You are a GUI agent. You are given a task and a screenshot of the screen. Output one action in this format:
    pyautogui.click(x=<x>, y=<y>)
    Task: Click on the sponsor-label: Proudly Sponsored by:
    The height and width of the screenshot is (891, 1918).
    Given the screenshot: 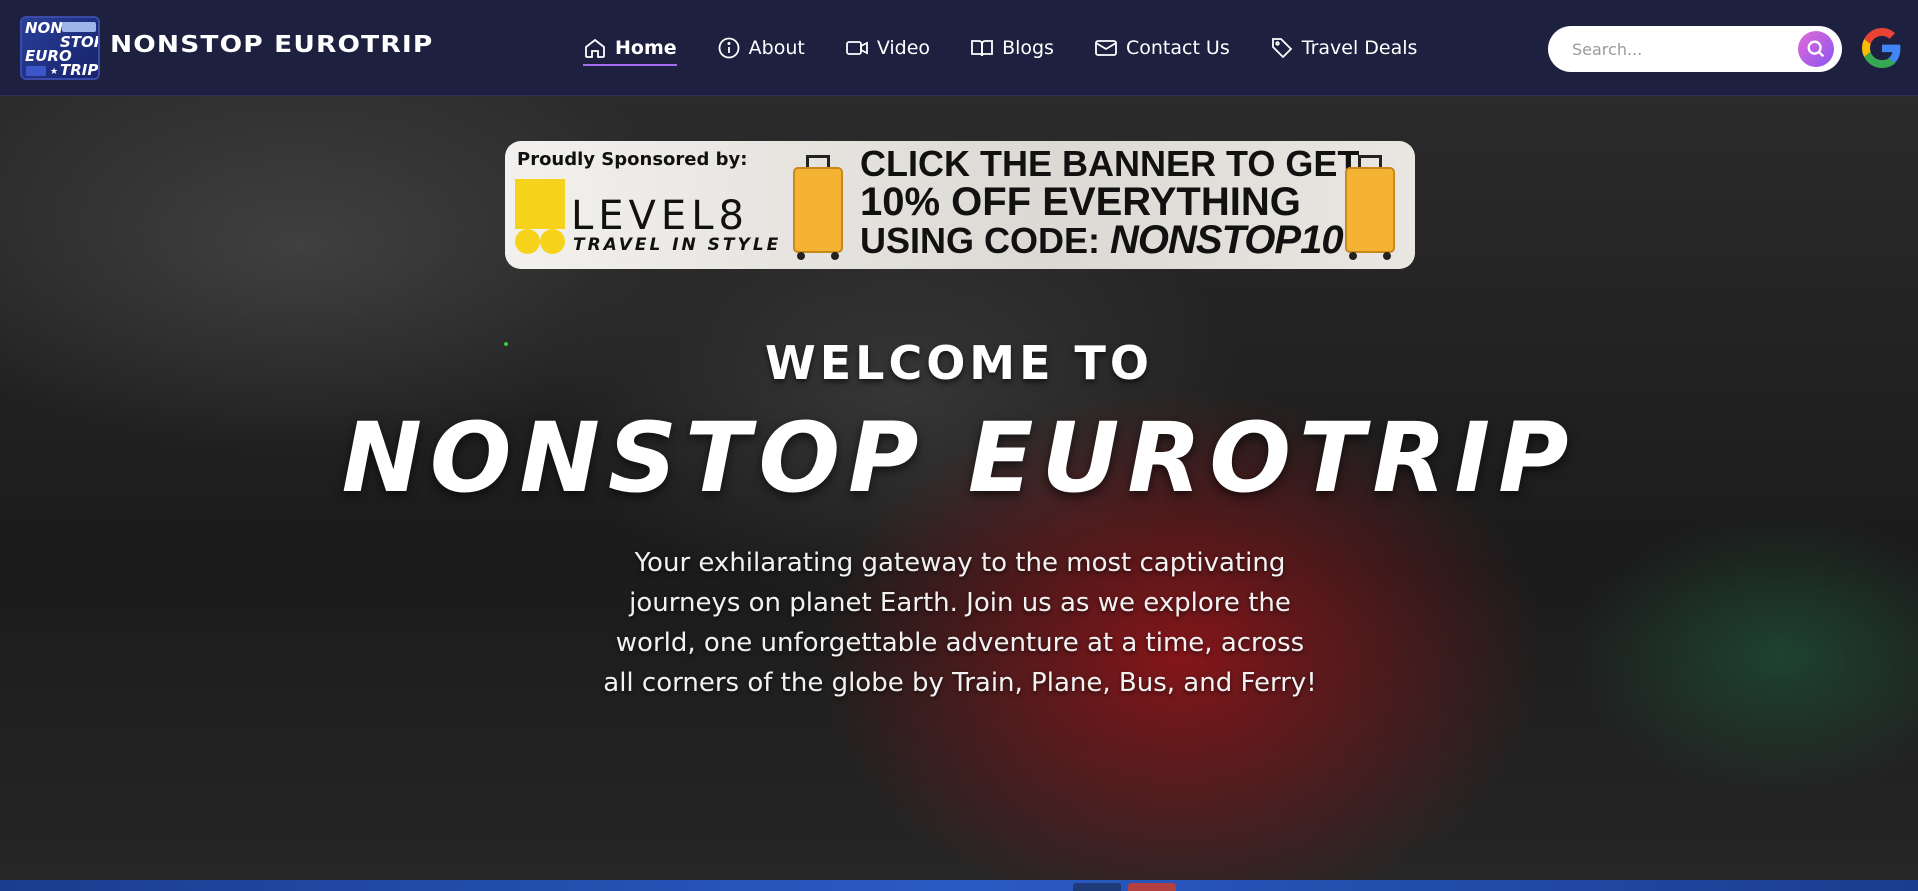 What is the action you would take?
    pyautogui.click(x=632, y=159)
    